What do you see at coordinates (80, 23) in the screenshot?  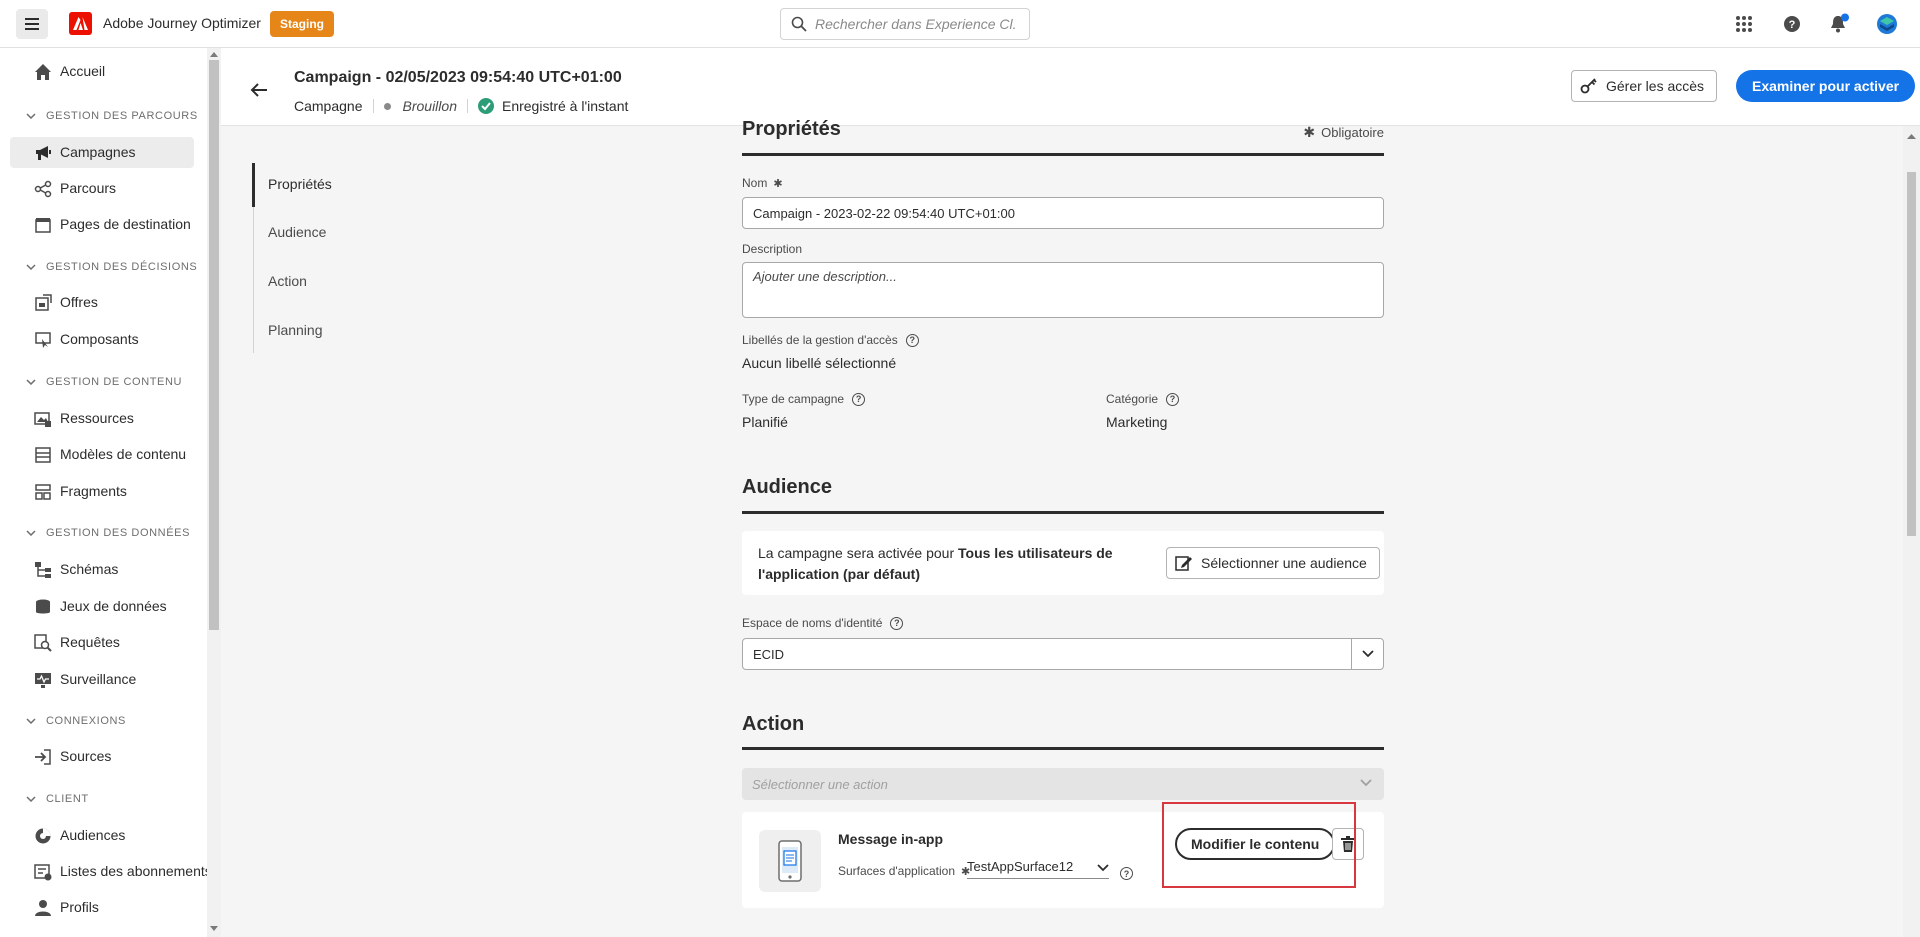 I see `adobe-logo-icon` at bounding box center [80, 23].